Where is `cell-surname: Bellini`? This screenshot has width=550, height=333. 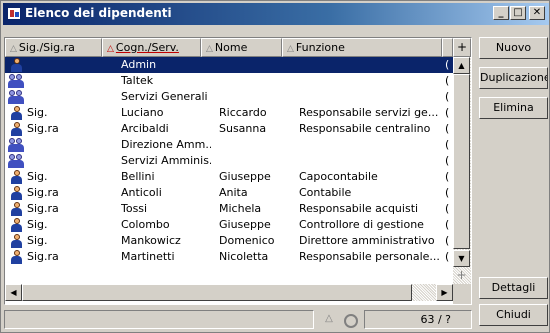
cell-surname: Bellini is located at coordinates (138, 176).